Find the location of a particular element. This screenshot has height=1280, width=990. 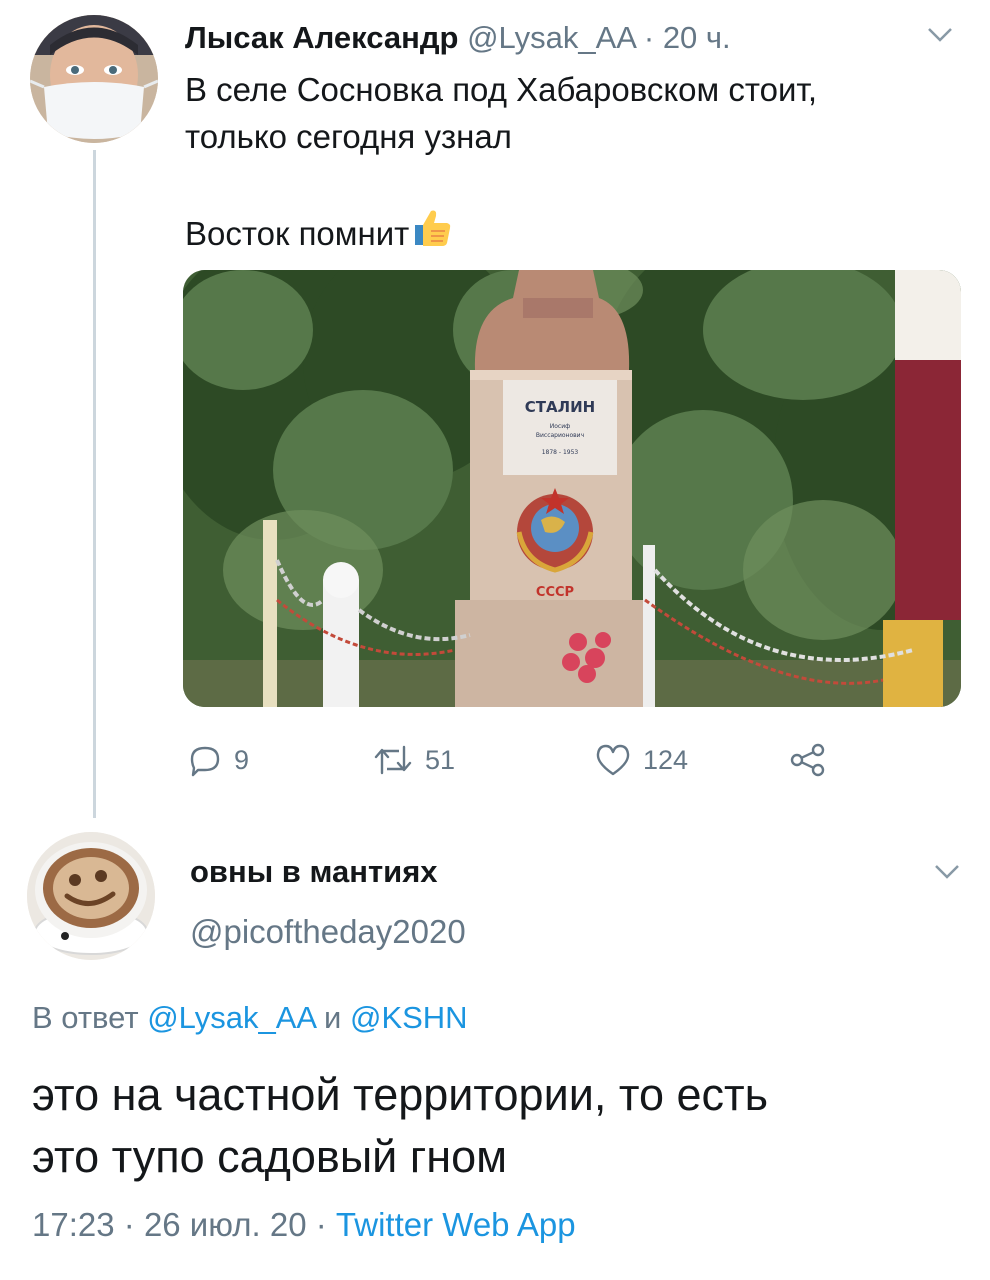

reply-text-line: это на частной территории, то есть is located at coordinates (400, 1094).